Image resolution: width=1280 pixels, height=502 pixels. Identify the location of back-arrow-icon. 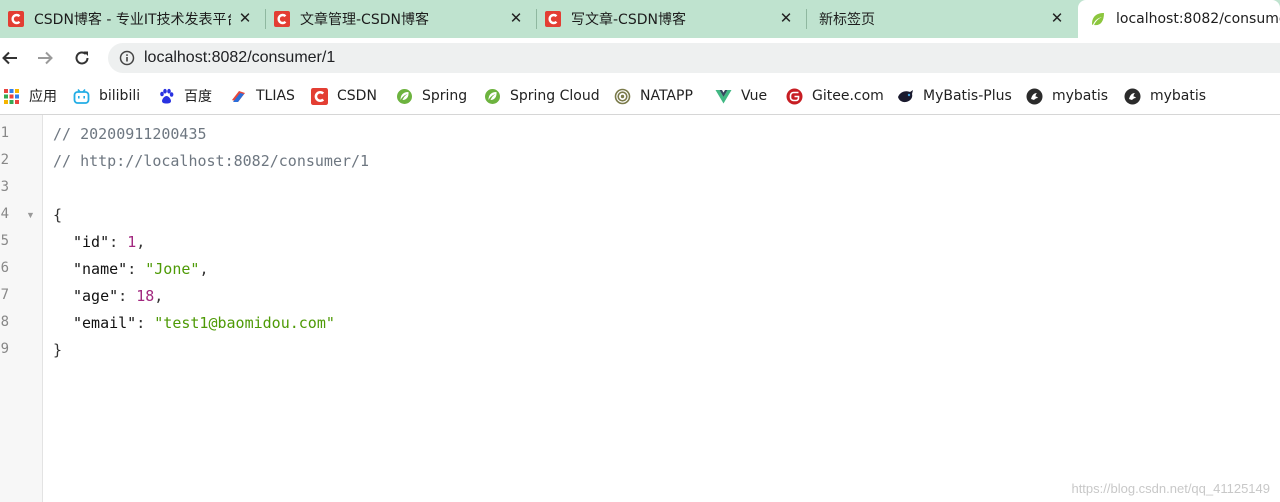
(9, 58).